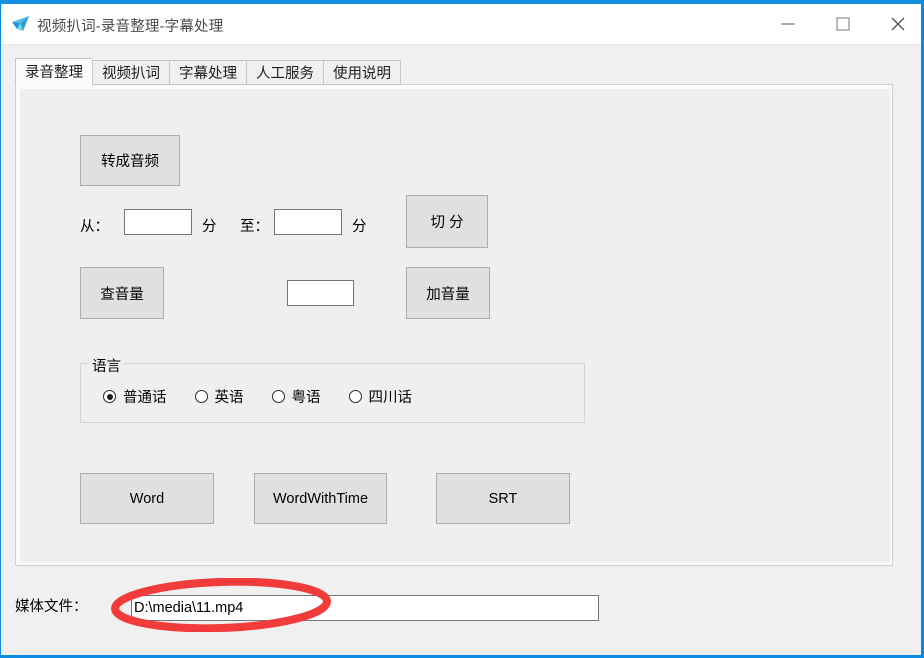  I want to click on radio-label: 四川话, so click(390, 398).